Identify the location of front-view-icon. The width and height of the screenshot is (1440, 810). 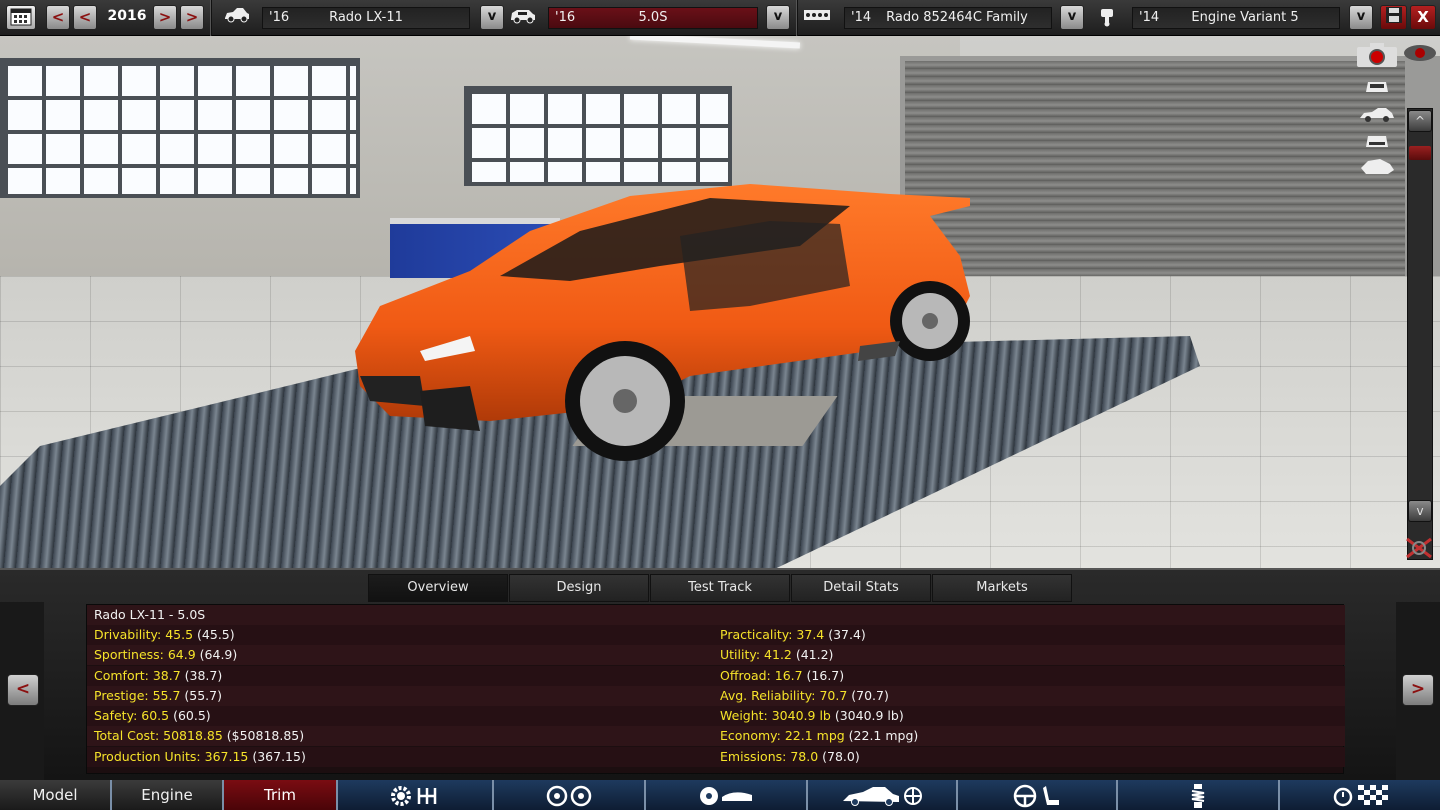
(1377, 86).